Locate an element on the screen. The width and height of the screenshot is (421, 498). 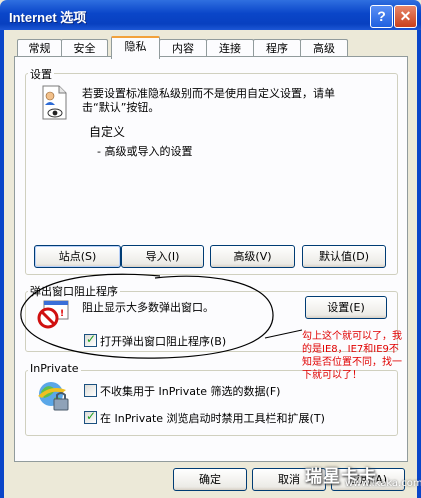
disable-toolbars-checkbox: ✓ is located at coordinates (90, 416).